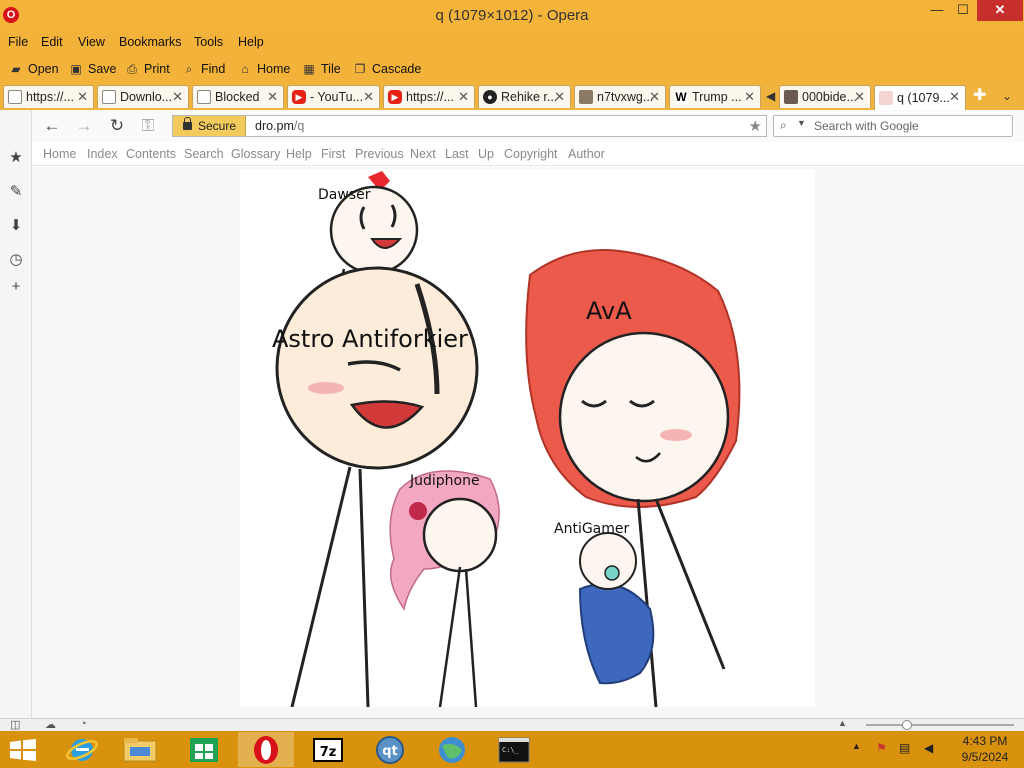 The height and width of the screenshot is (768, 1024). I want to click on flag-icon: ⚑, so click(881, 748).